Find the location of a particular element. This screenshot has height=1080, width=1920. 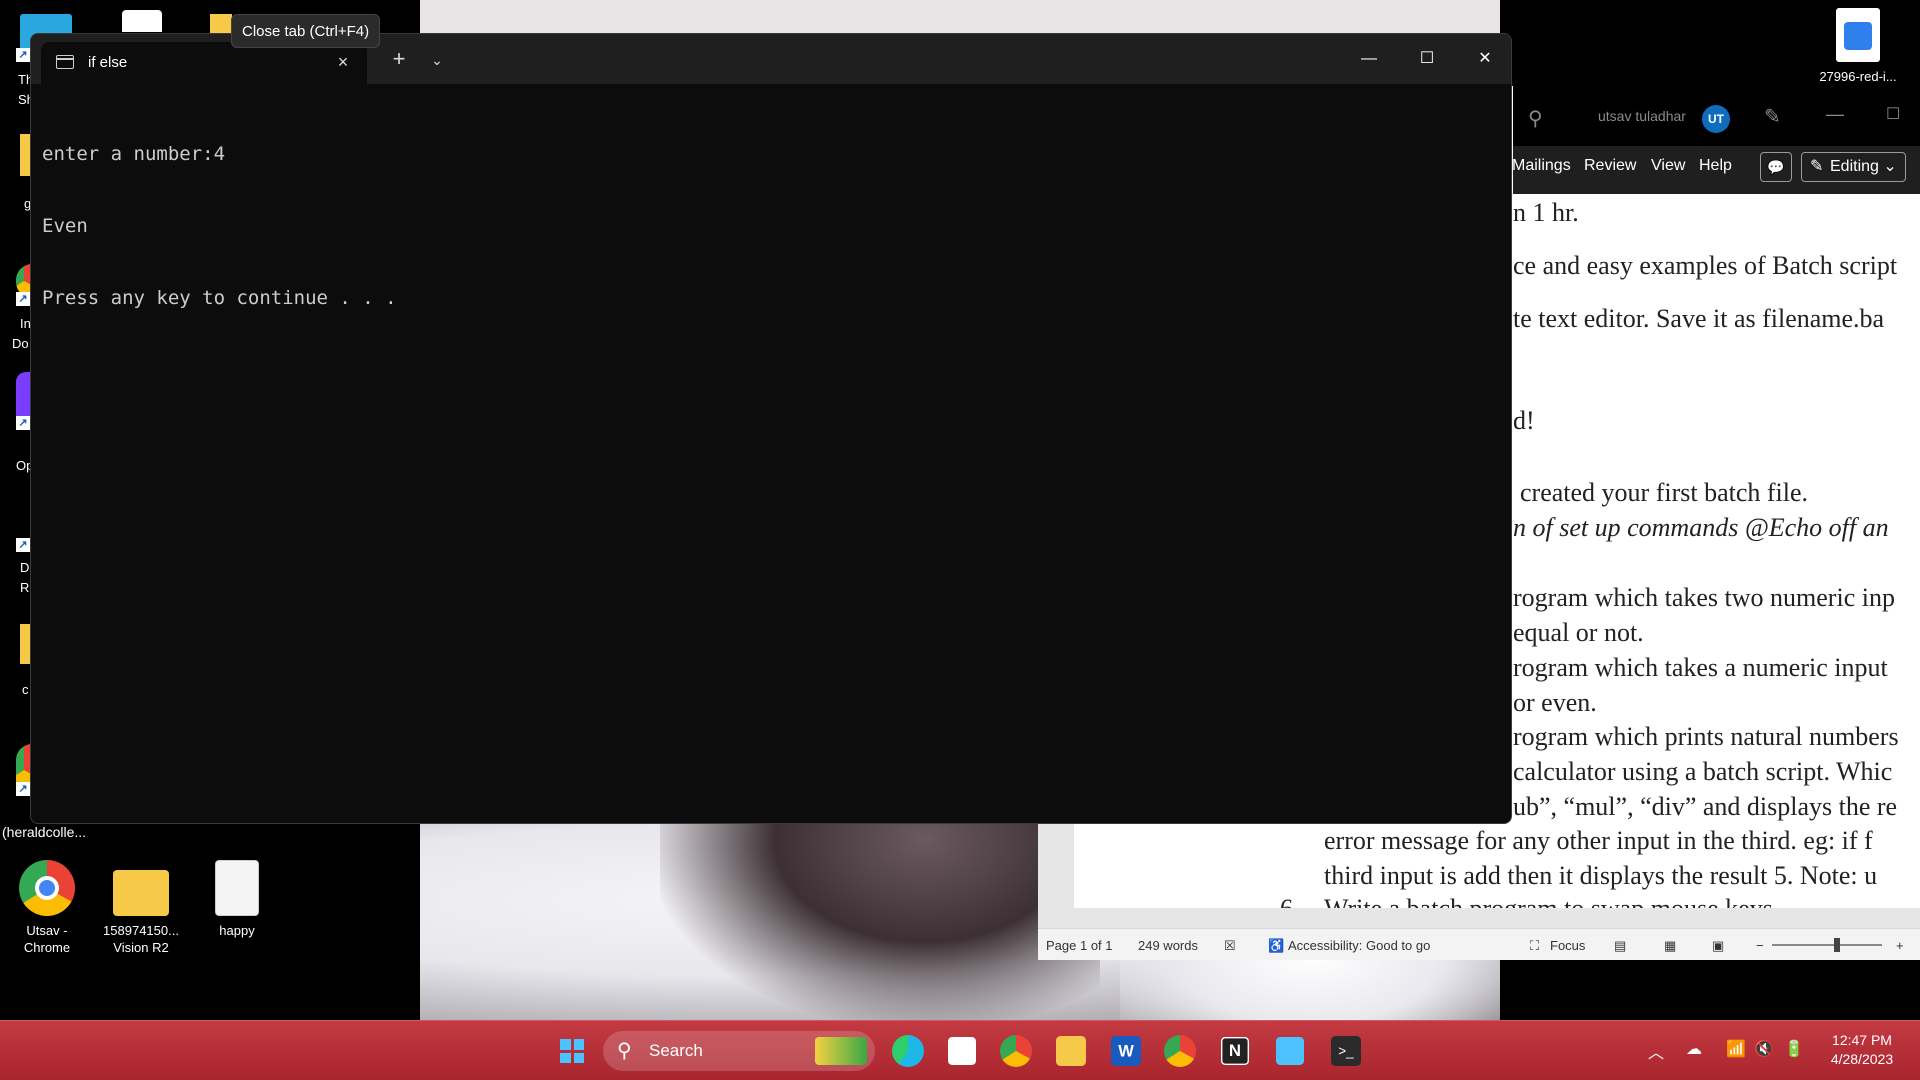

chevron-up-icon: ︿ is located at coordinates (1656, 1051).